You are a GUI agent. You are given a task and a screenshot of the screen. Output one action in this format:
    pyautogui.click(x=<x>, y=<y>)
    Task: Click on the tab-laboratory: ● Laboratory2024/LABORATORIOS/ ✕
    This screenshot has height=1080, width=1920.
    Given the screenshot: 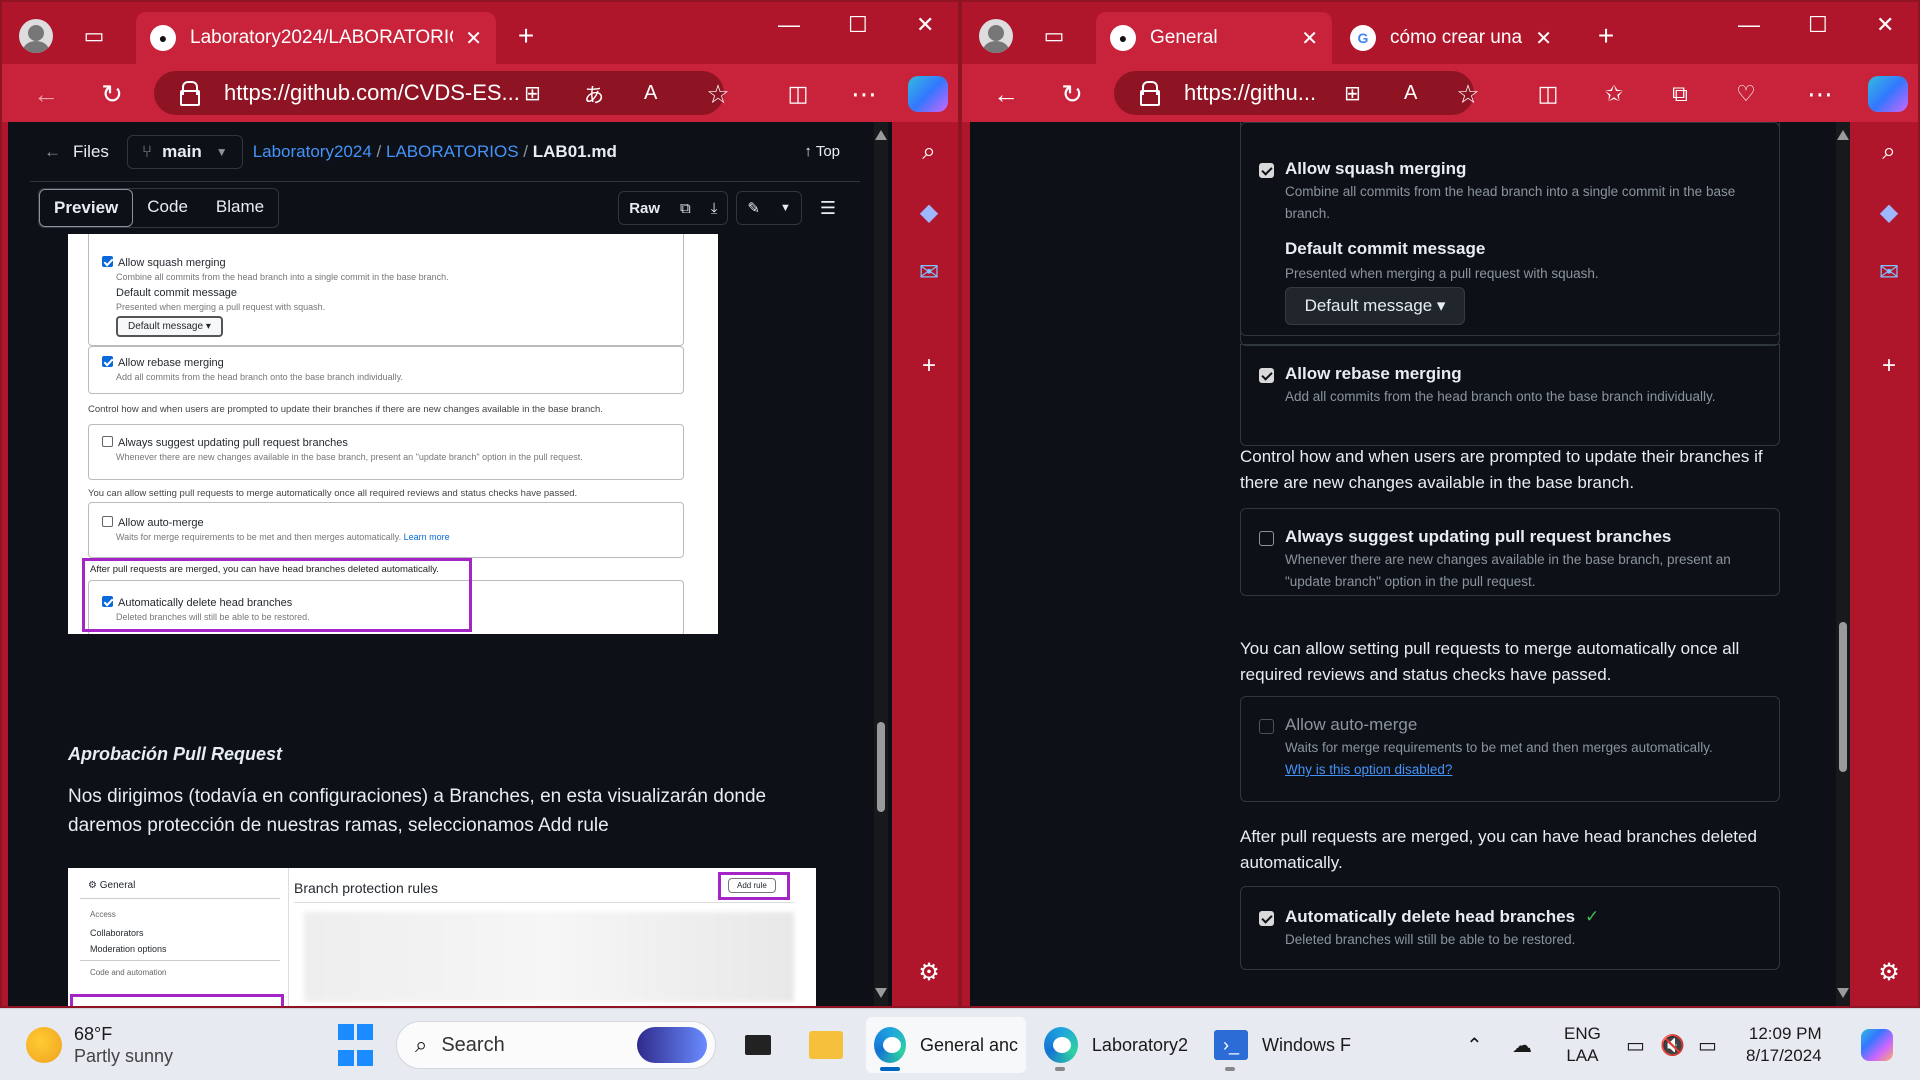 What is the action you would take?
    pyautogui.click(x=316, y=38)
    